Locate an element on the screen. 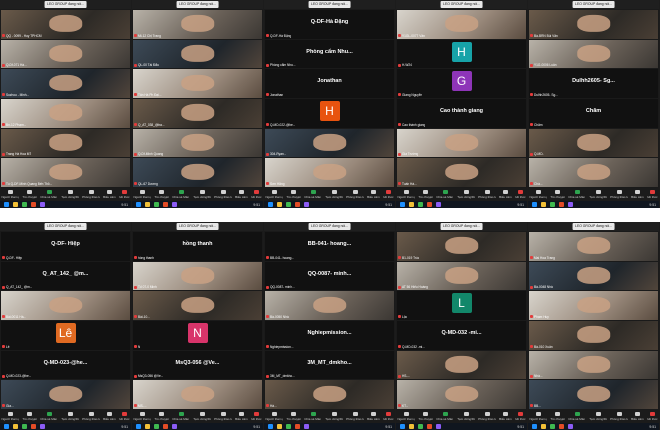 This screenshot has height=430, width=660. participant-tile: H H-W24 is located at coordinates (461, 54).